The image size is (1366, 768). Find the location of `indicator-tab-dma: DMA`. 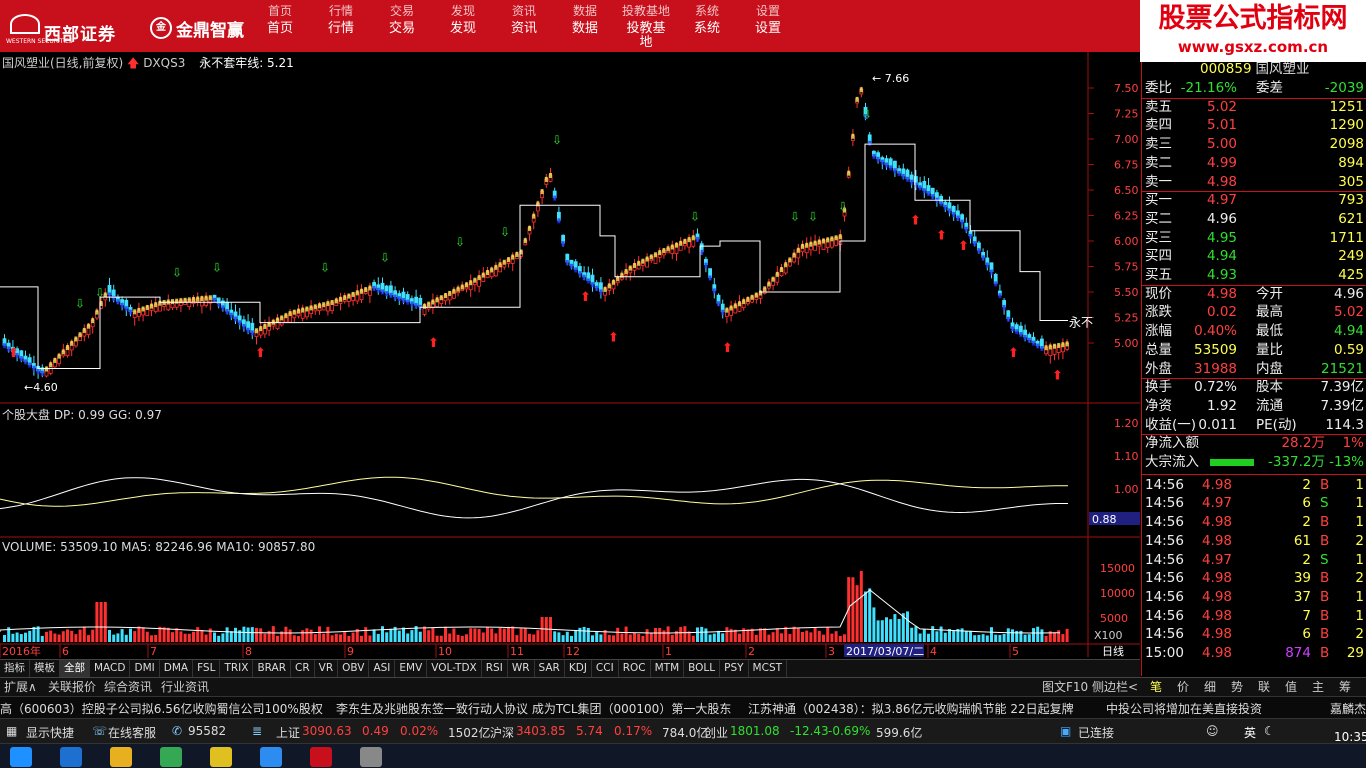

indicator-tab-dma: DMA is located at coordinates (177, 668).